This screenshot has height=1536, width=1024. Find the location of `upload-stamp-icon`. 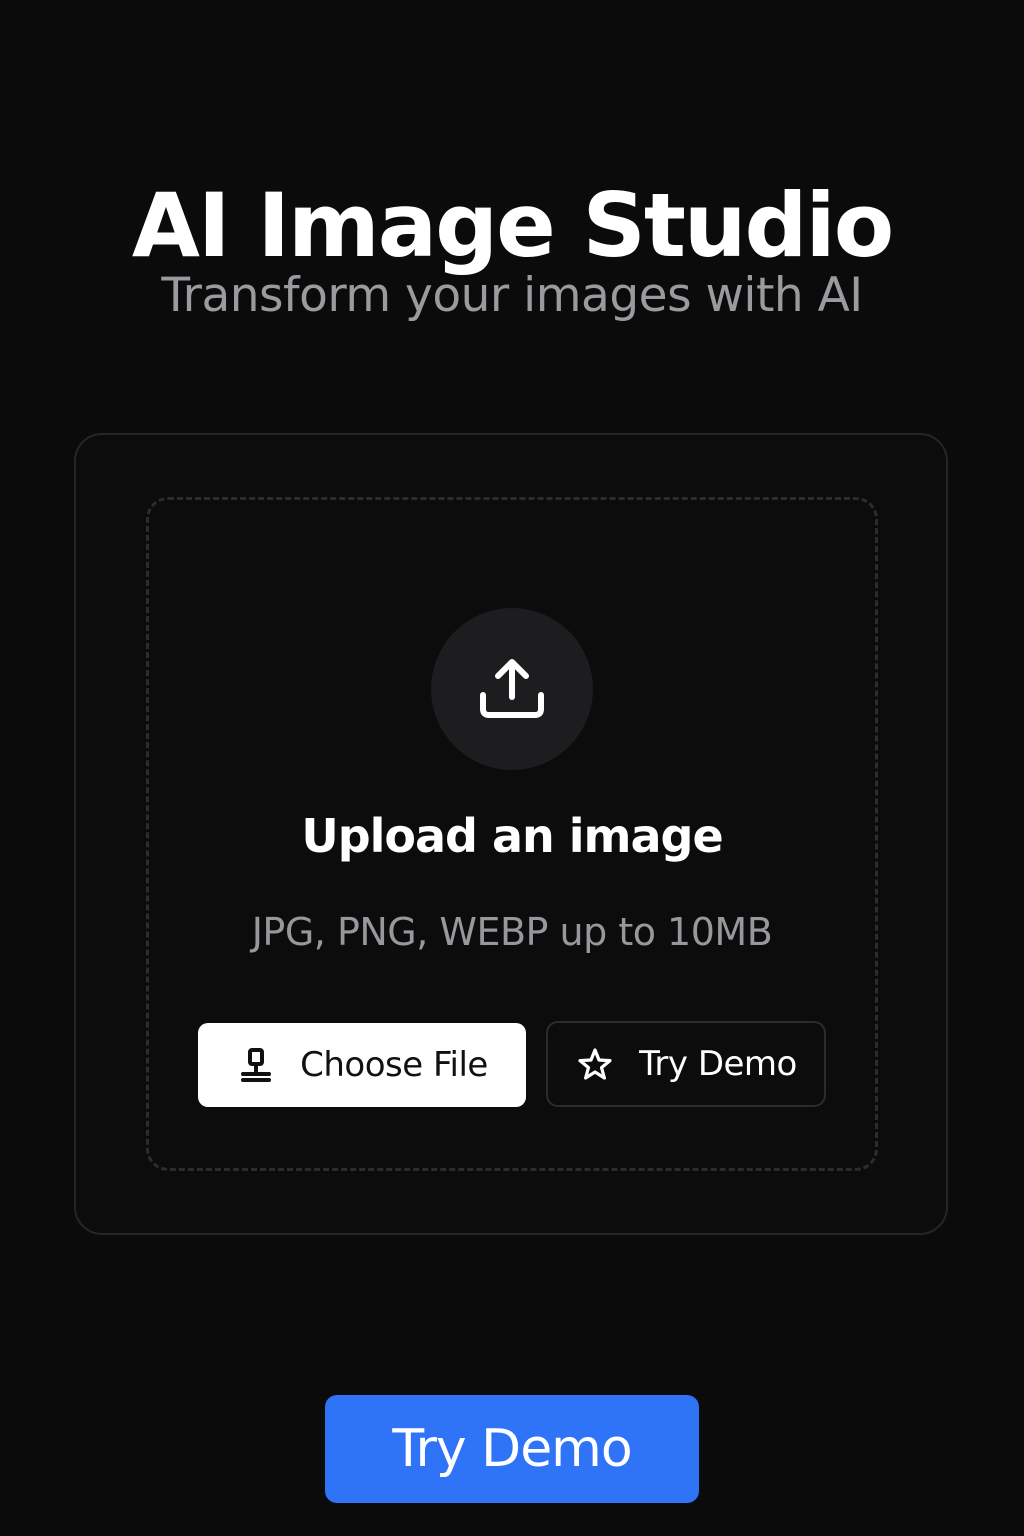

upload-stamp-icon is located at coordinates (256, 1065).